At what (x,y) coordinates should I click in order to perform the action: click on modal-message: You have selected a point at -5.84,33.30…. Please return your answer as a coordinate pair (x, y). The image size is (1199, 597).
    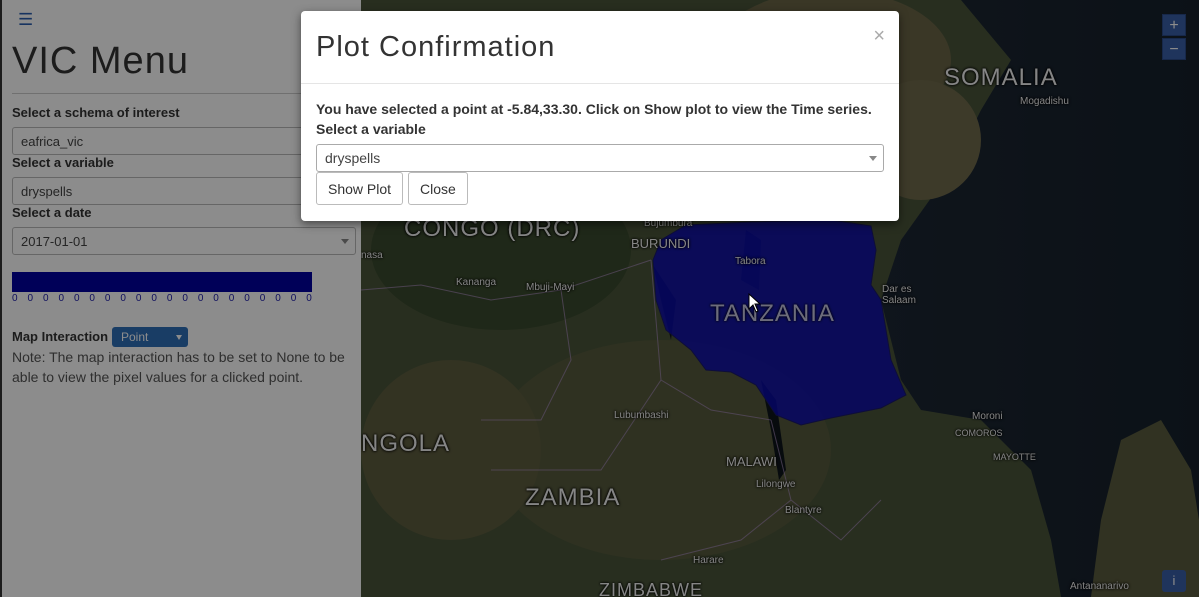
    Looking at the image, I should click on (594, 109).